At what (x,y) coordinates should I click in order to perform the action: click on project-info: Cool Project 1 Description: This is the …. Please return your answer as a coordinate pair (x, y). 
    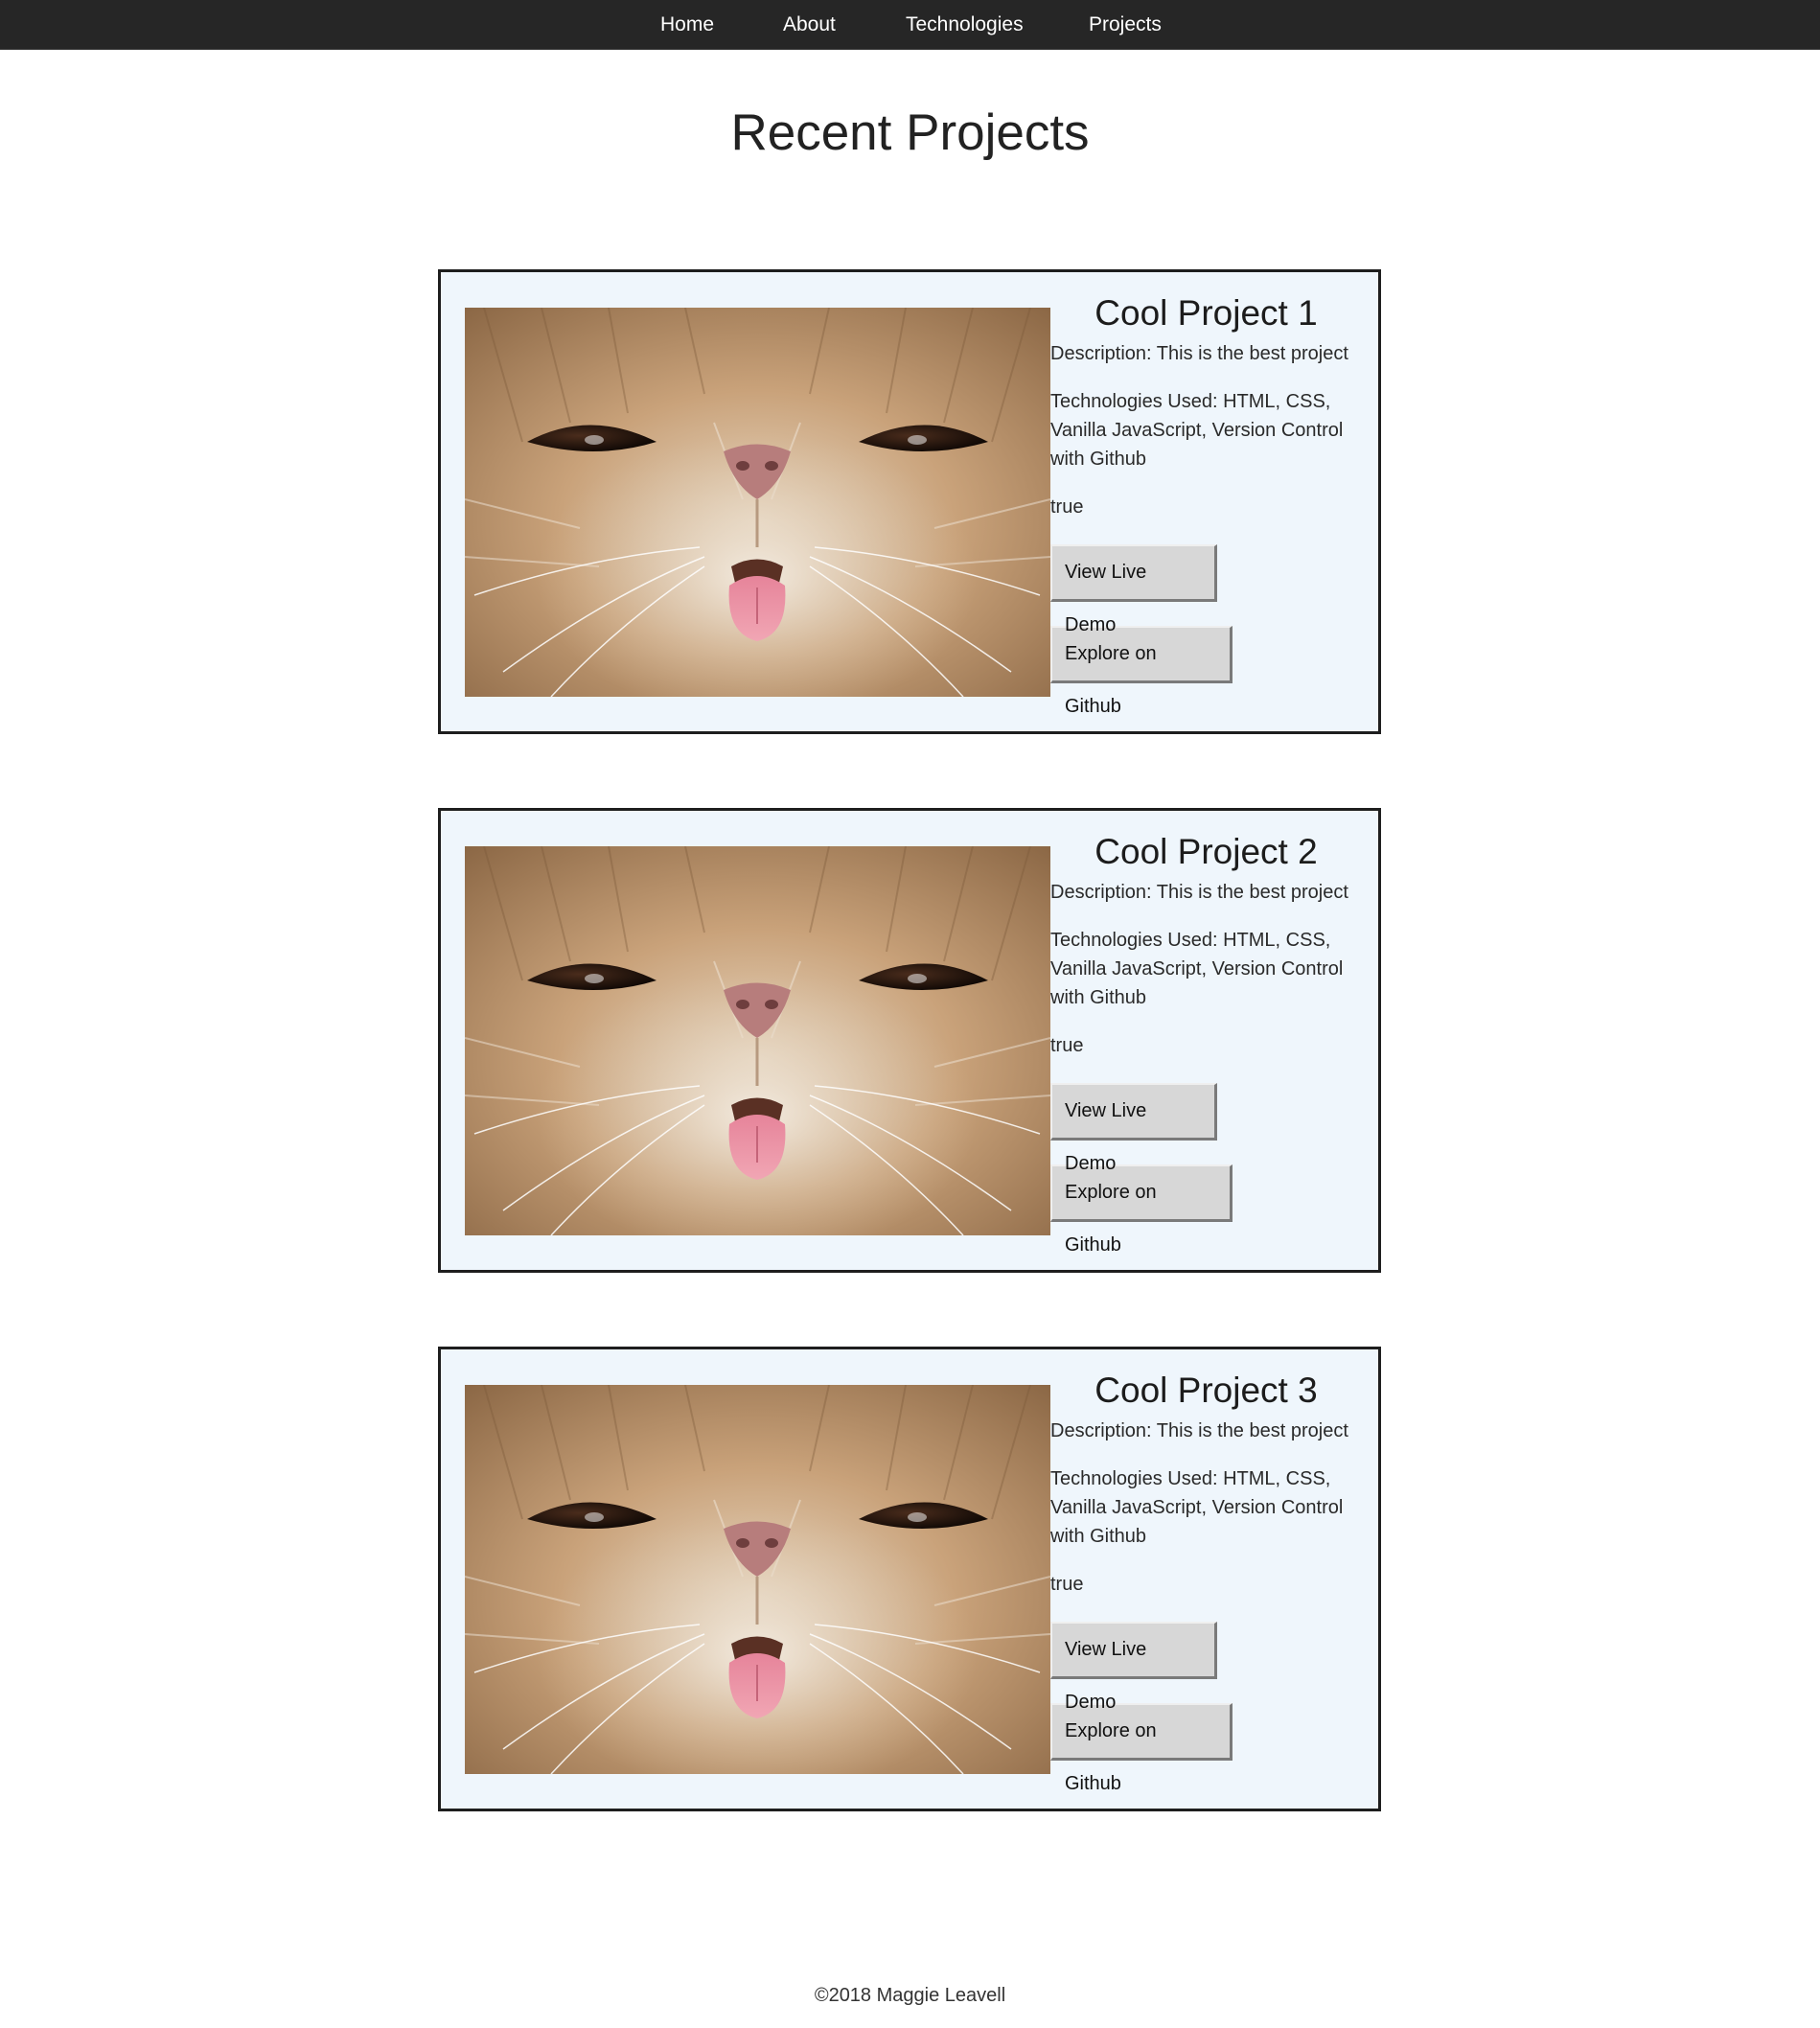
    Looking at the image, I should click on (1206, 505).